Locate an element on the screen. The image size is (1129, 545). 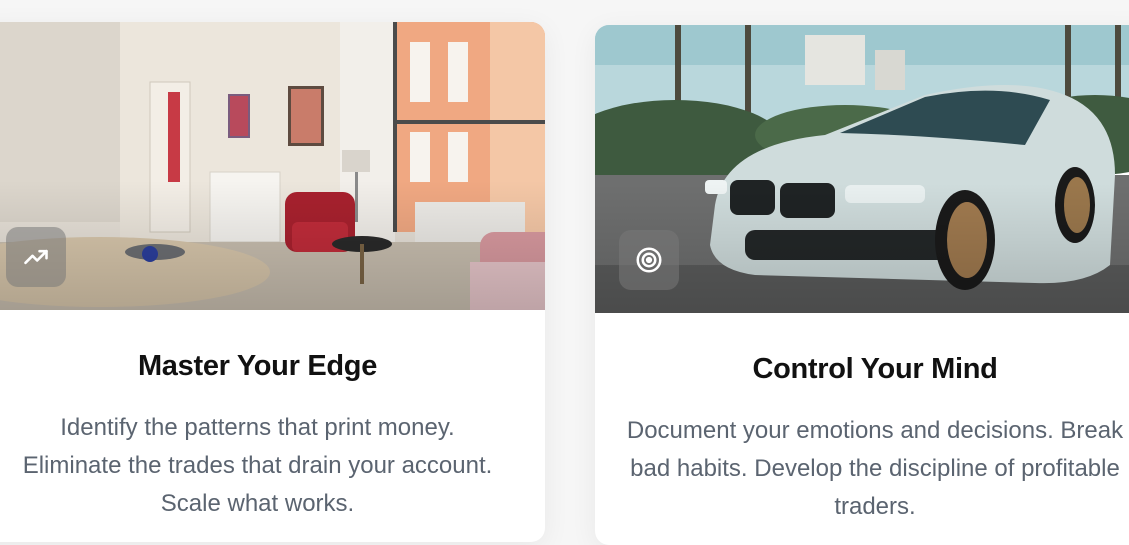
card-title: Master Your Edge is located at coordinates (257, 366).